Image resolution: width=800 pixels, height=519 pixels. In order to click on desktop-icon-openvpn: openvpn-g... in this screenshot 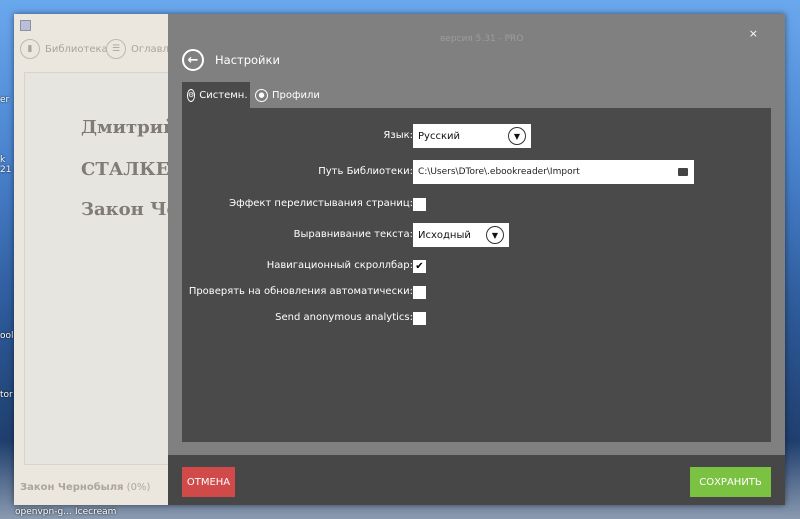, I will do `click(43, 512)`.